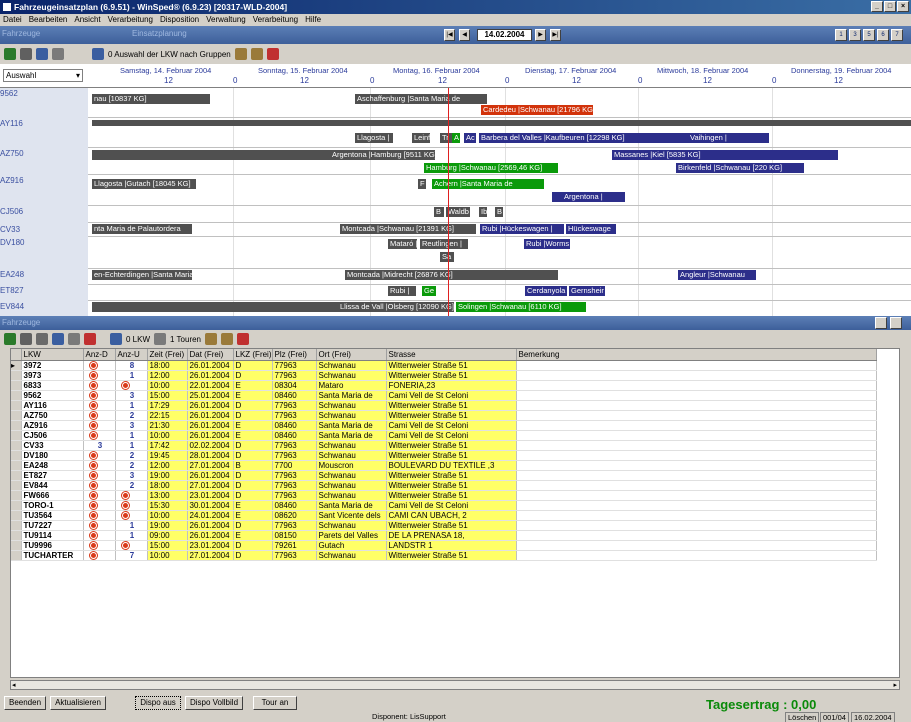 This screenshot has width=911, height=722. Describe the element at coordinates (12, 180) in the screenshot. I see `vehicle-label: AZ916` at that location.